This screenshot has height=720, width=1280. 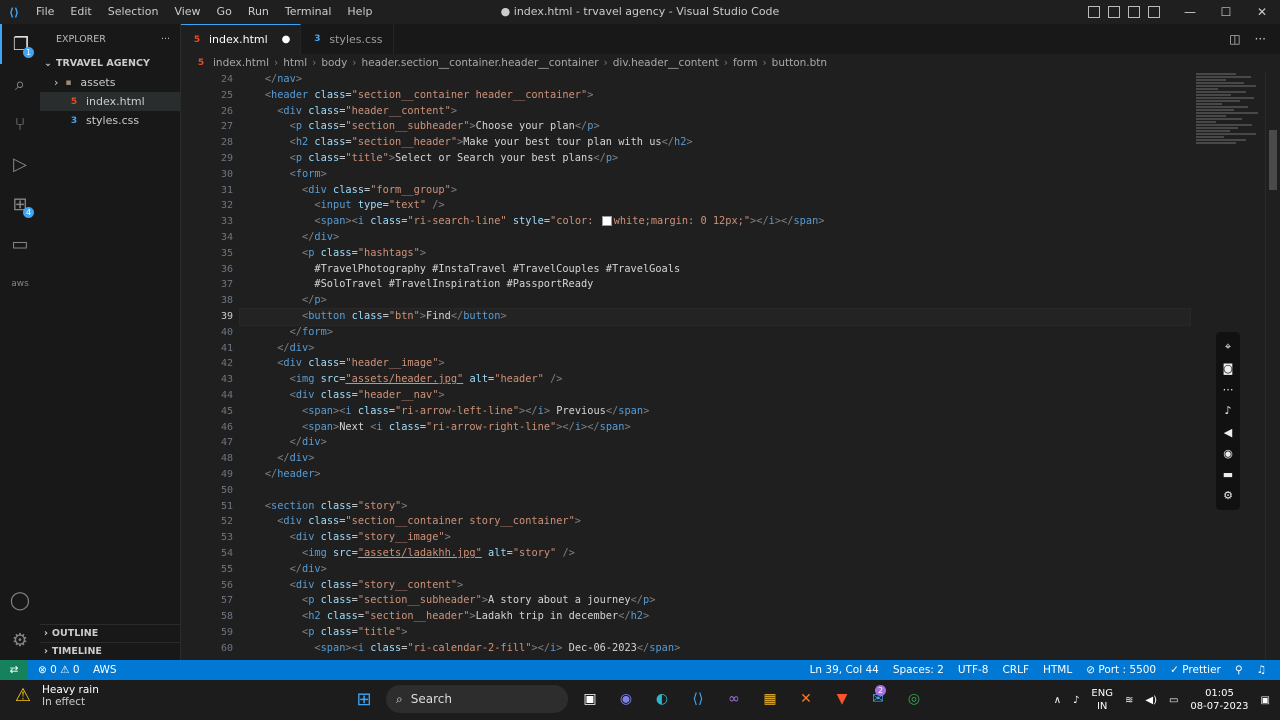 I want to click on xampp-icon: ✕, so click(x=806, y=699).